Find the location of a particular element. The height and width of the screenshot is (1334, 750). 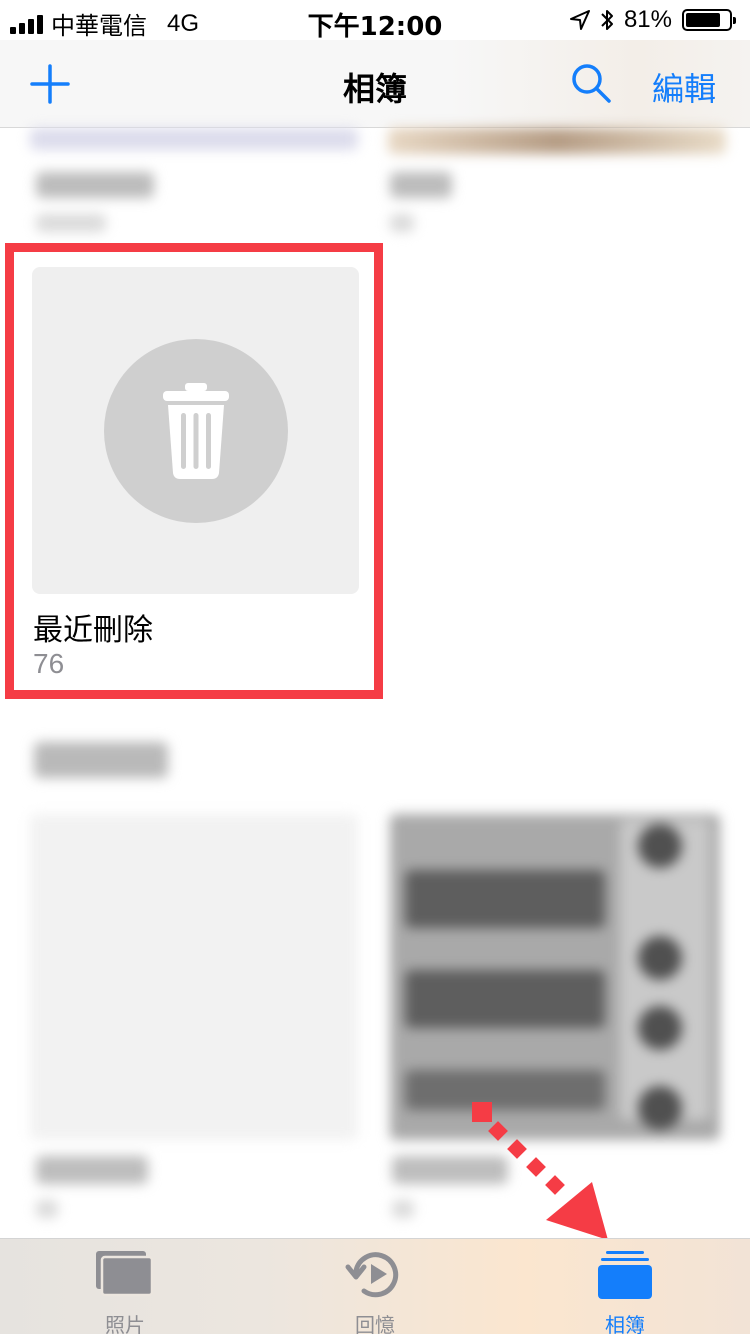

battery-fill is located at coordinates (703, 20).